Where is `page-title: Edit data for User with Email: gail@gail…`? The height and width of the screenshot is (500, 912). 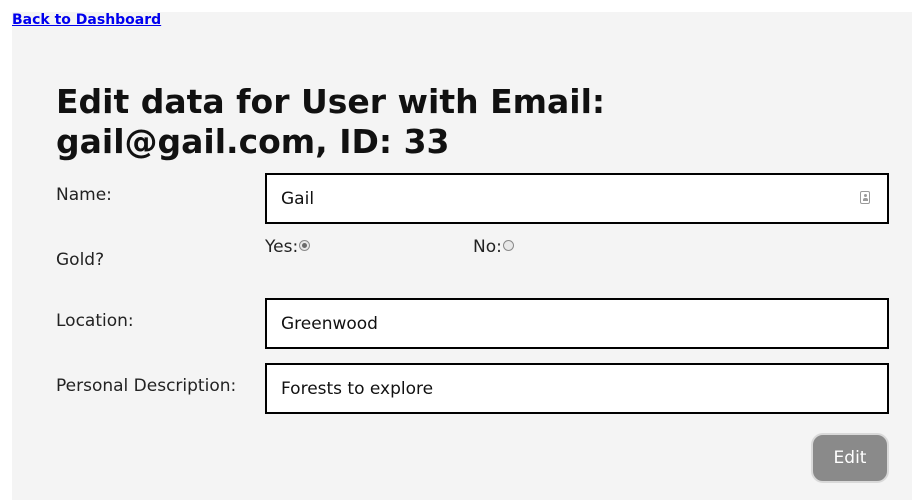
page-title: Edit data for User with Email: gail@gail… is located at coordinates (331, 121).